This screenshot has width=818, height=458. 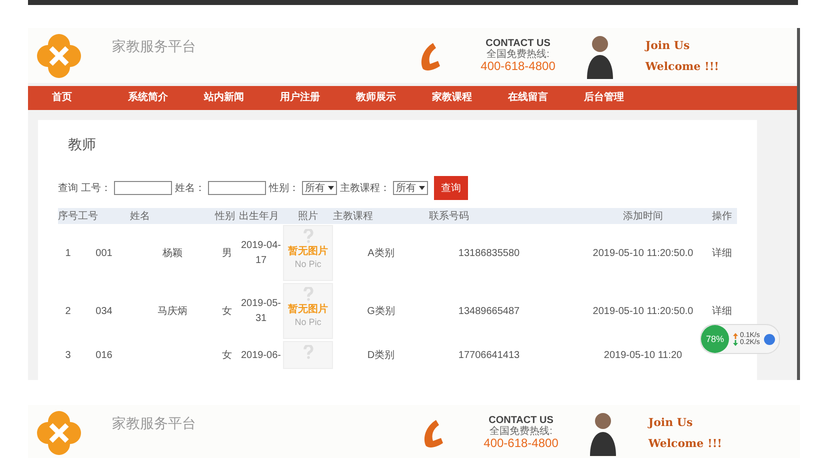 What do you see at coordinates (353, 216) in the screenshot?
I see `column-header: 主教课程` at bounding box center [353, 216].